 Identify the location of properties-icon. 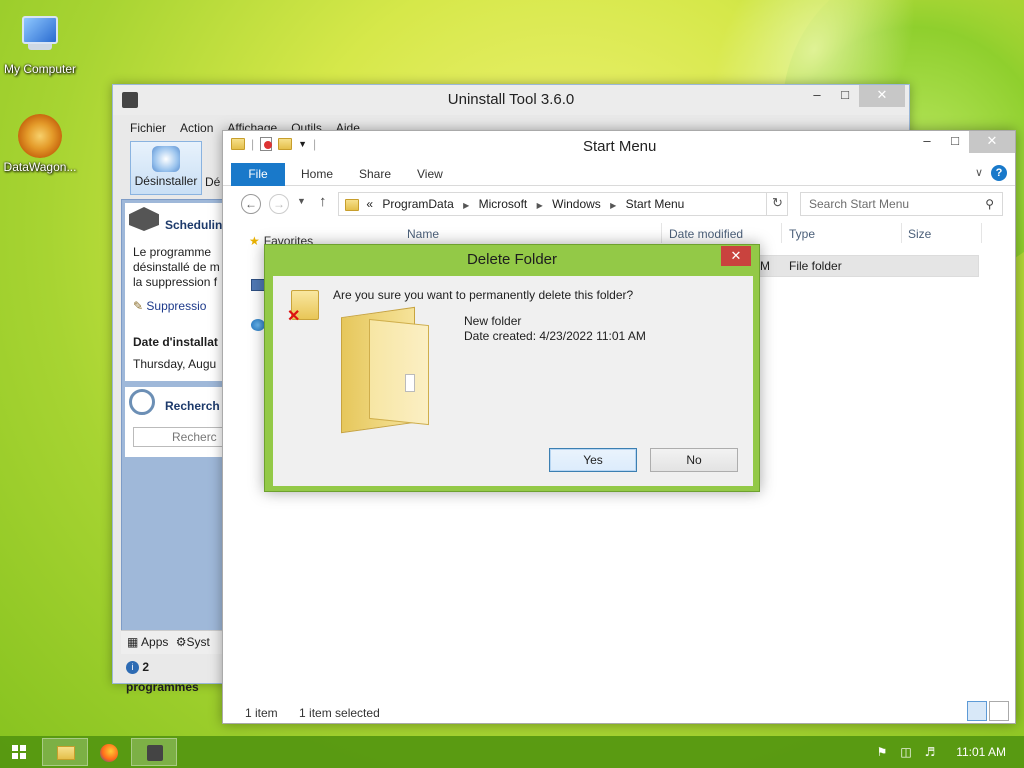
(266, 144).